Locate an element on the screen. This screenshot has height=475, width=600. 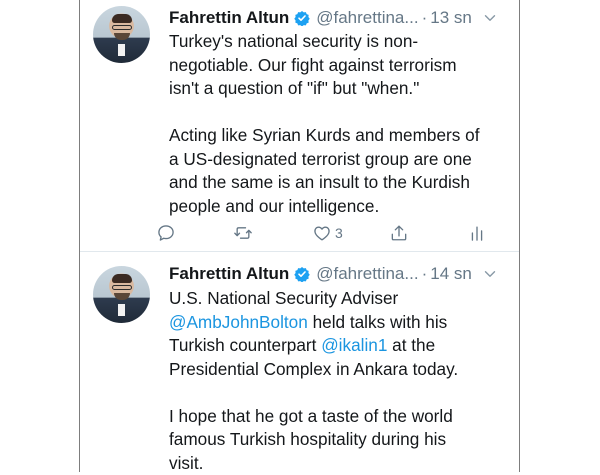
reply-icon is located at coordinates (166, 233).